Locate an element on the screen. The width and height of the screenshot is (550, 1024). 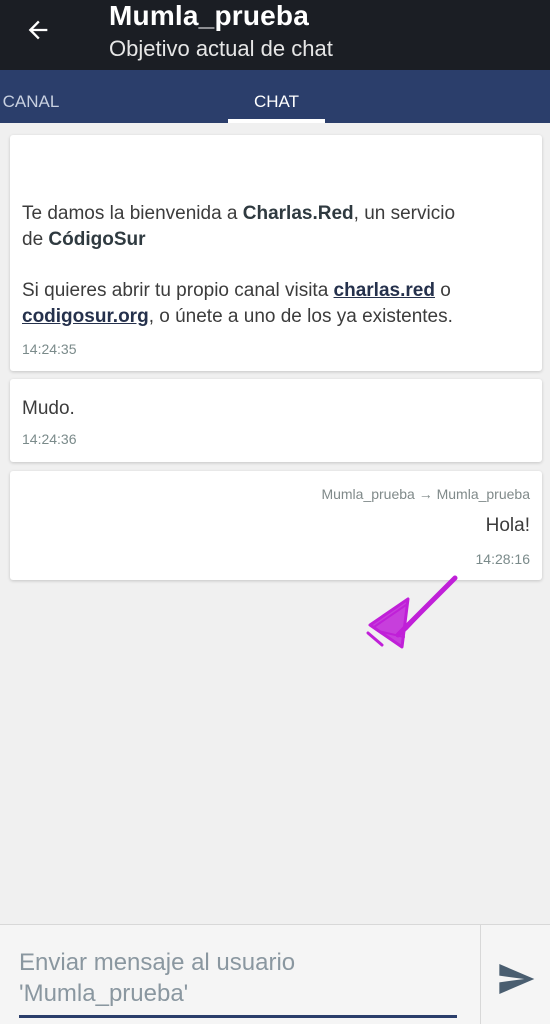
annotation-arrow-icon is located at coordinates (412, 612).